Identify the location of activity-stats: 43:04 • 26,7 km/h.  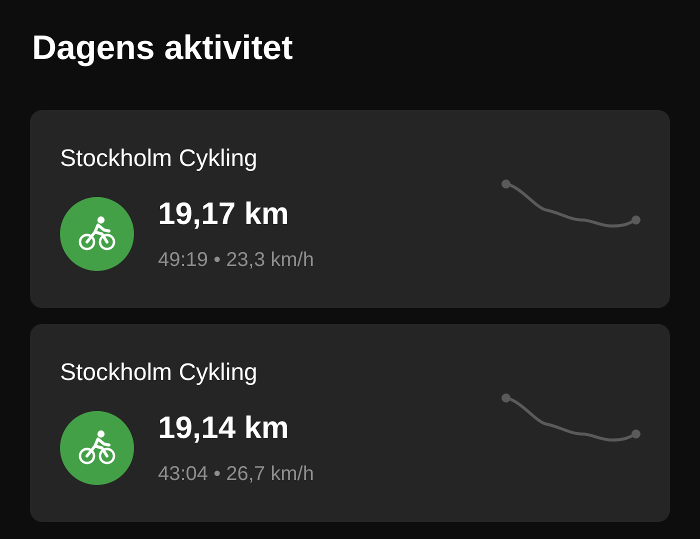
(236, 474).